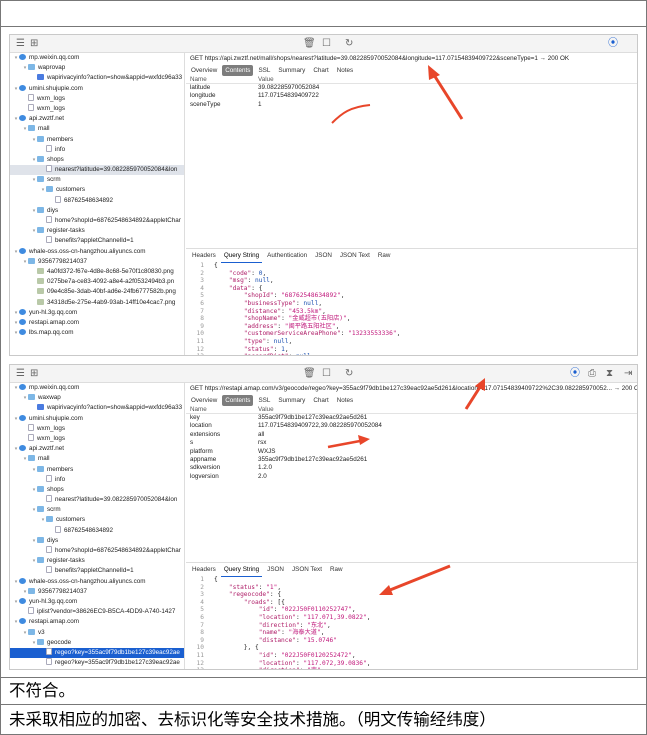 The height and width of the screenshot is (735, 647). What do you see at coordinates (97, 272) in the screenshot?
I see `tree-item: 4a0fd372-f67e-4d8e-8c68-5e70f1c80830.png` at bounding box center [97, 272].